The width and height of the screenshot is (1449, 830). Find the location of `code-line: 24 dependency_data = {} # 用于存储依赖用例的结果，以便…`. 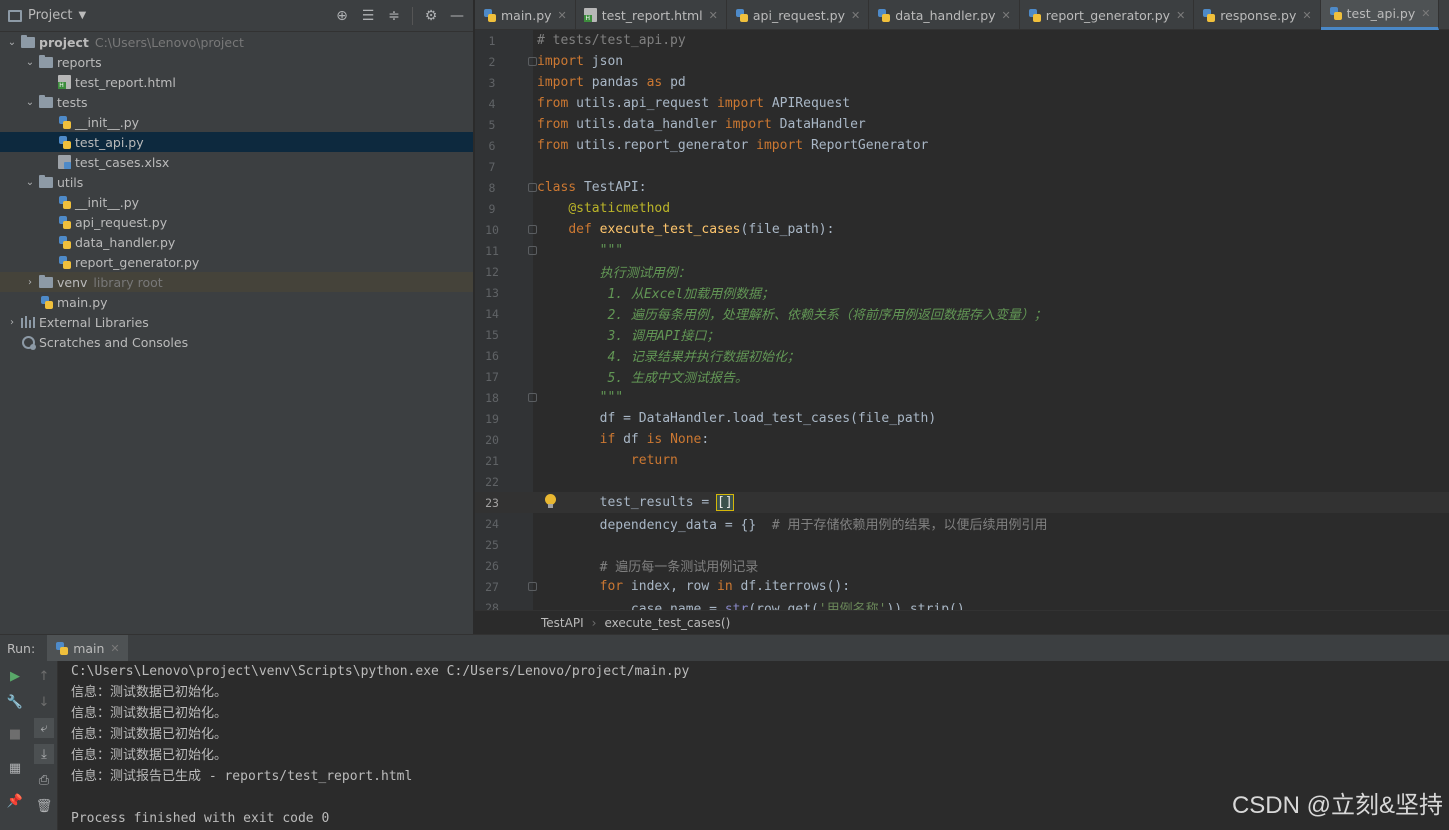

code-line: 24 dependency_data = {} # 用于存储依赖用例的结果，以便… is located at coordinates (962, 523).